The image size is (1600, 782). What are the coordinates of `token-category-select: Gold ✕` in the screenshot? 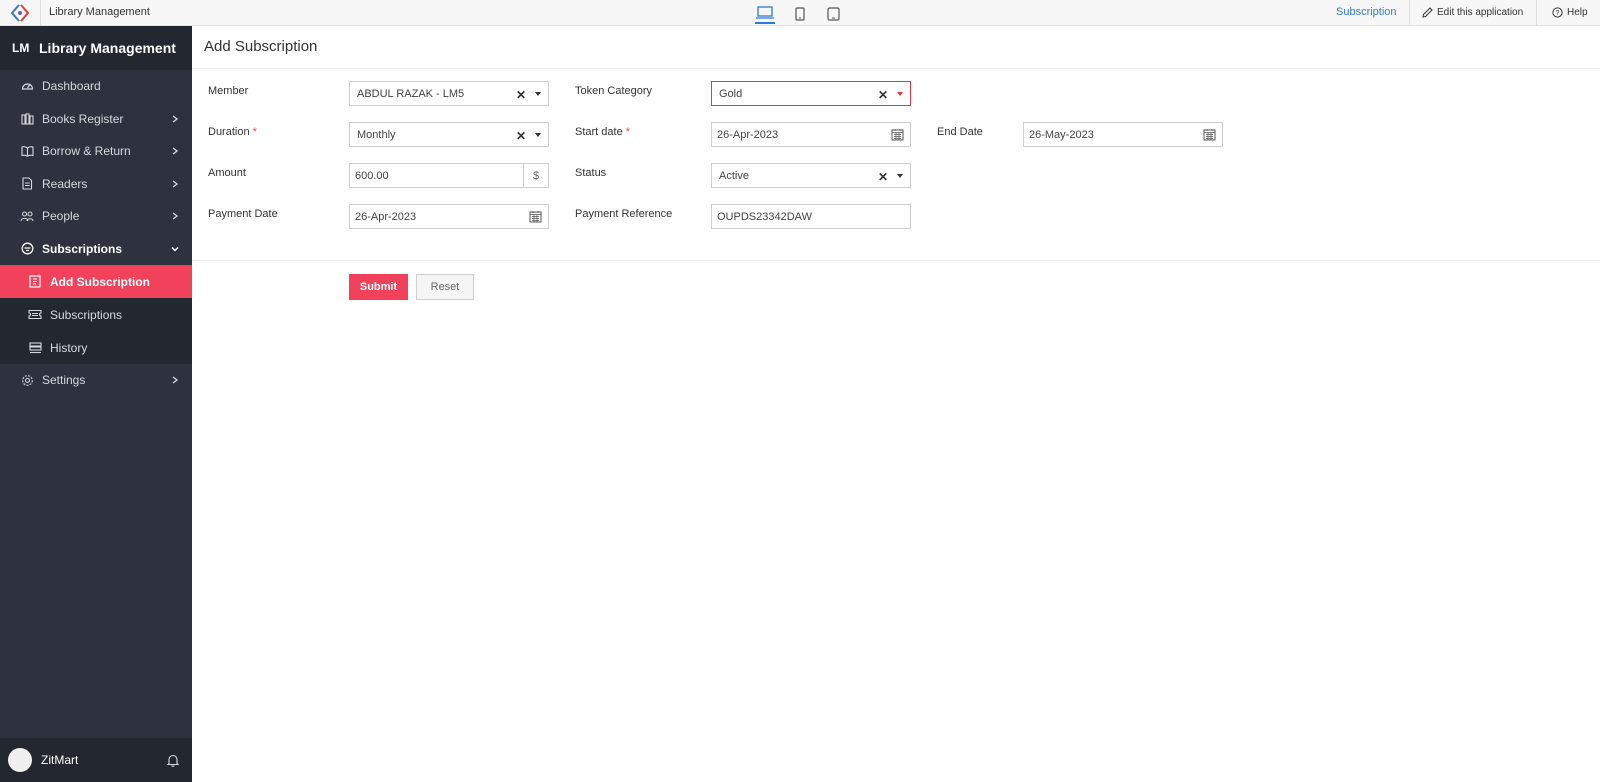 It's located at (811, 93).